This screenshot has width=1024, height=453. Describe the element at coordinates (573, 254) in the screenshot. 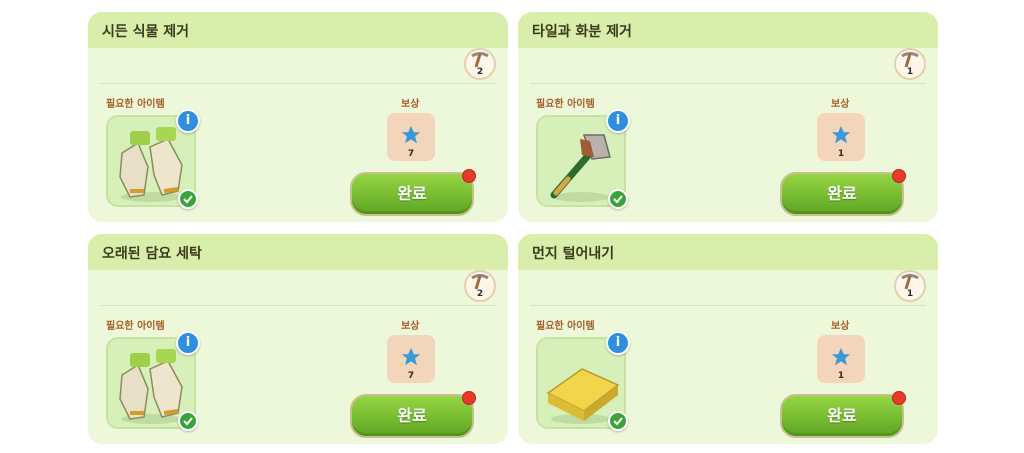

I see `task-title: 먼지 털어내기` at that location.